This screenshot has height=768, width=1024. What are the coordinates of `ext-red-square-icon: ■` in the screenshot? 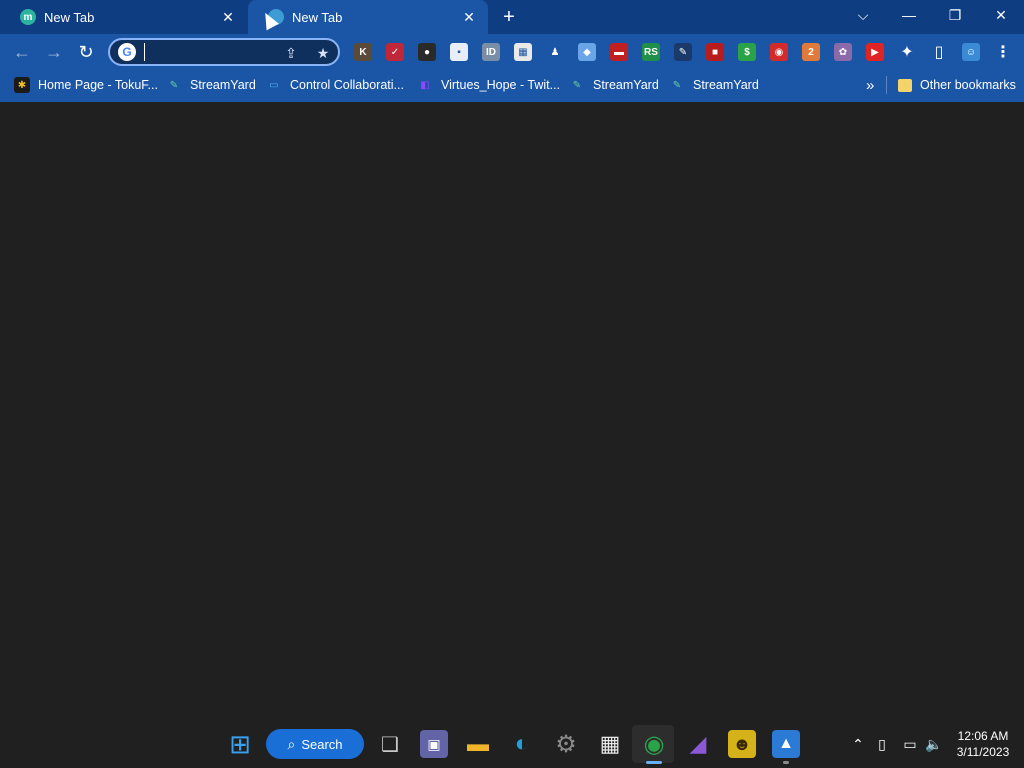 It's located at (715, 52).